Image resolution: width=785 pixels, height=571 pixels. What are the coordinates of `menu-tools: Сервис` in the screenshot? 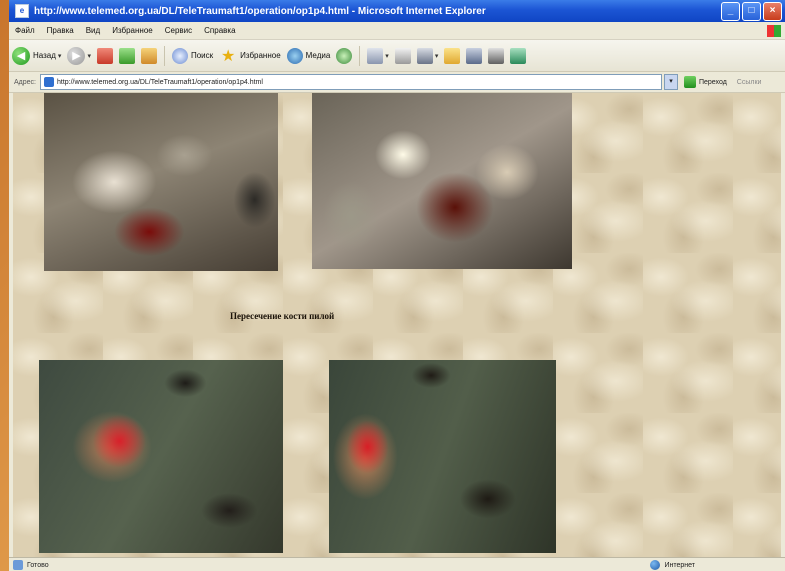 It's located at (178, 30).